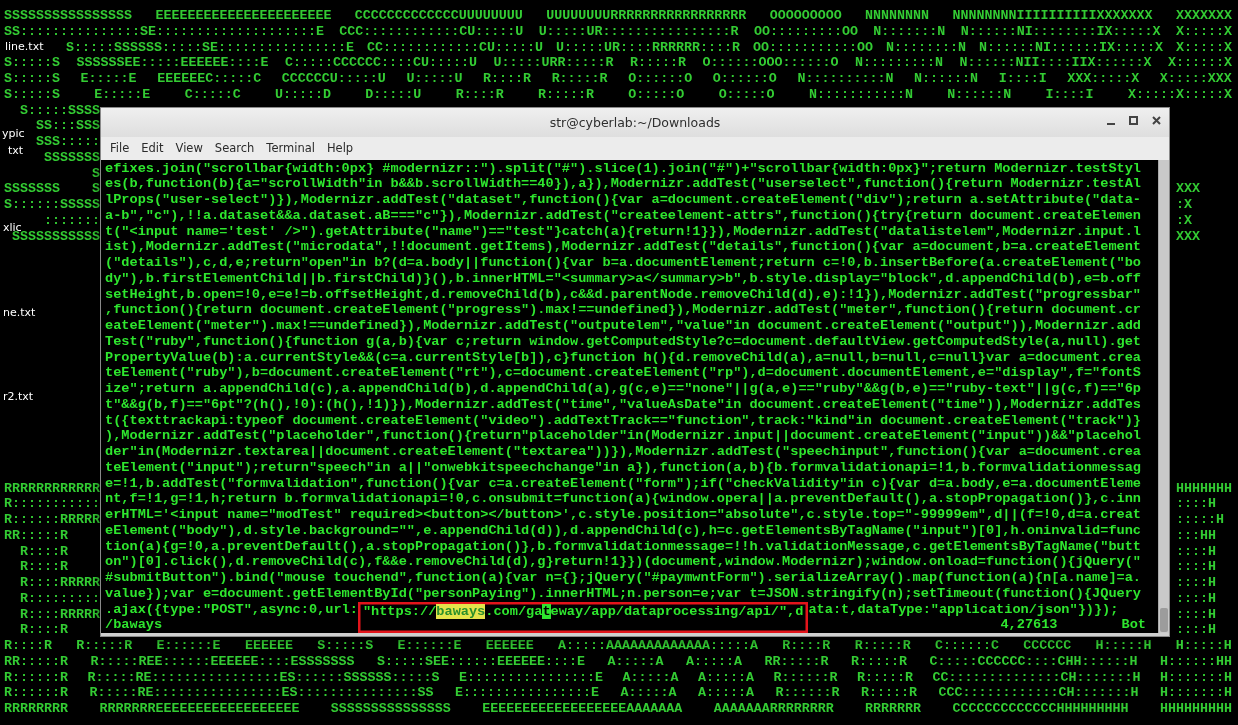 This screenshot has width=1238, height=725. I want to click on menu-item: Search, so click(234, 148).